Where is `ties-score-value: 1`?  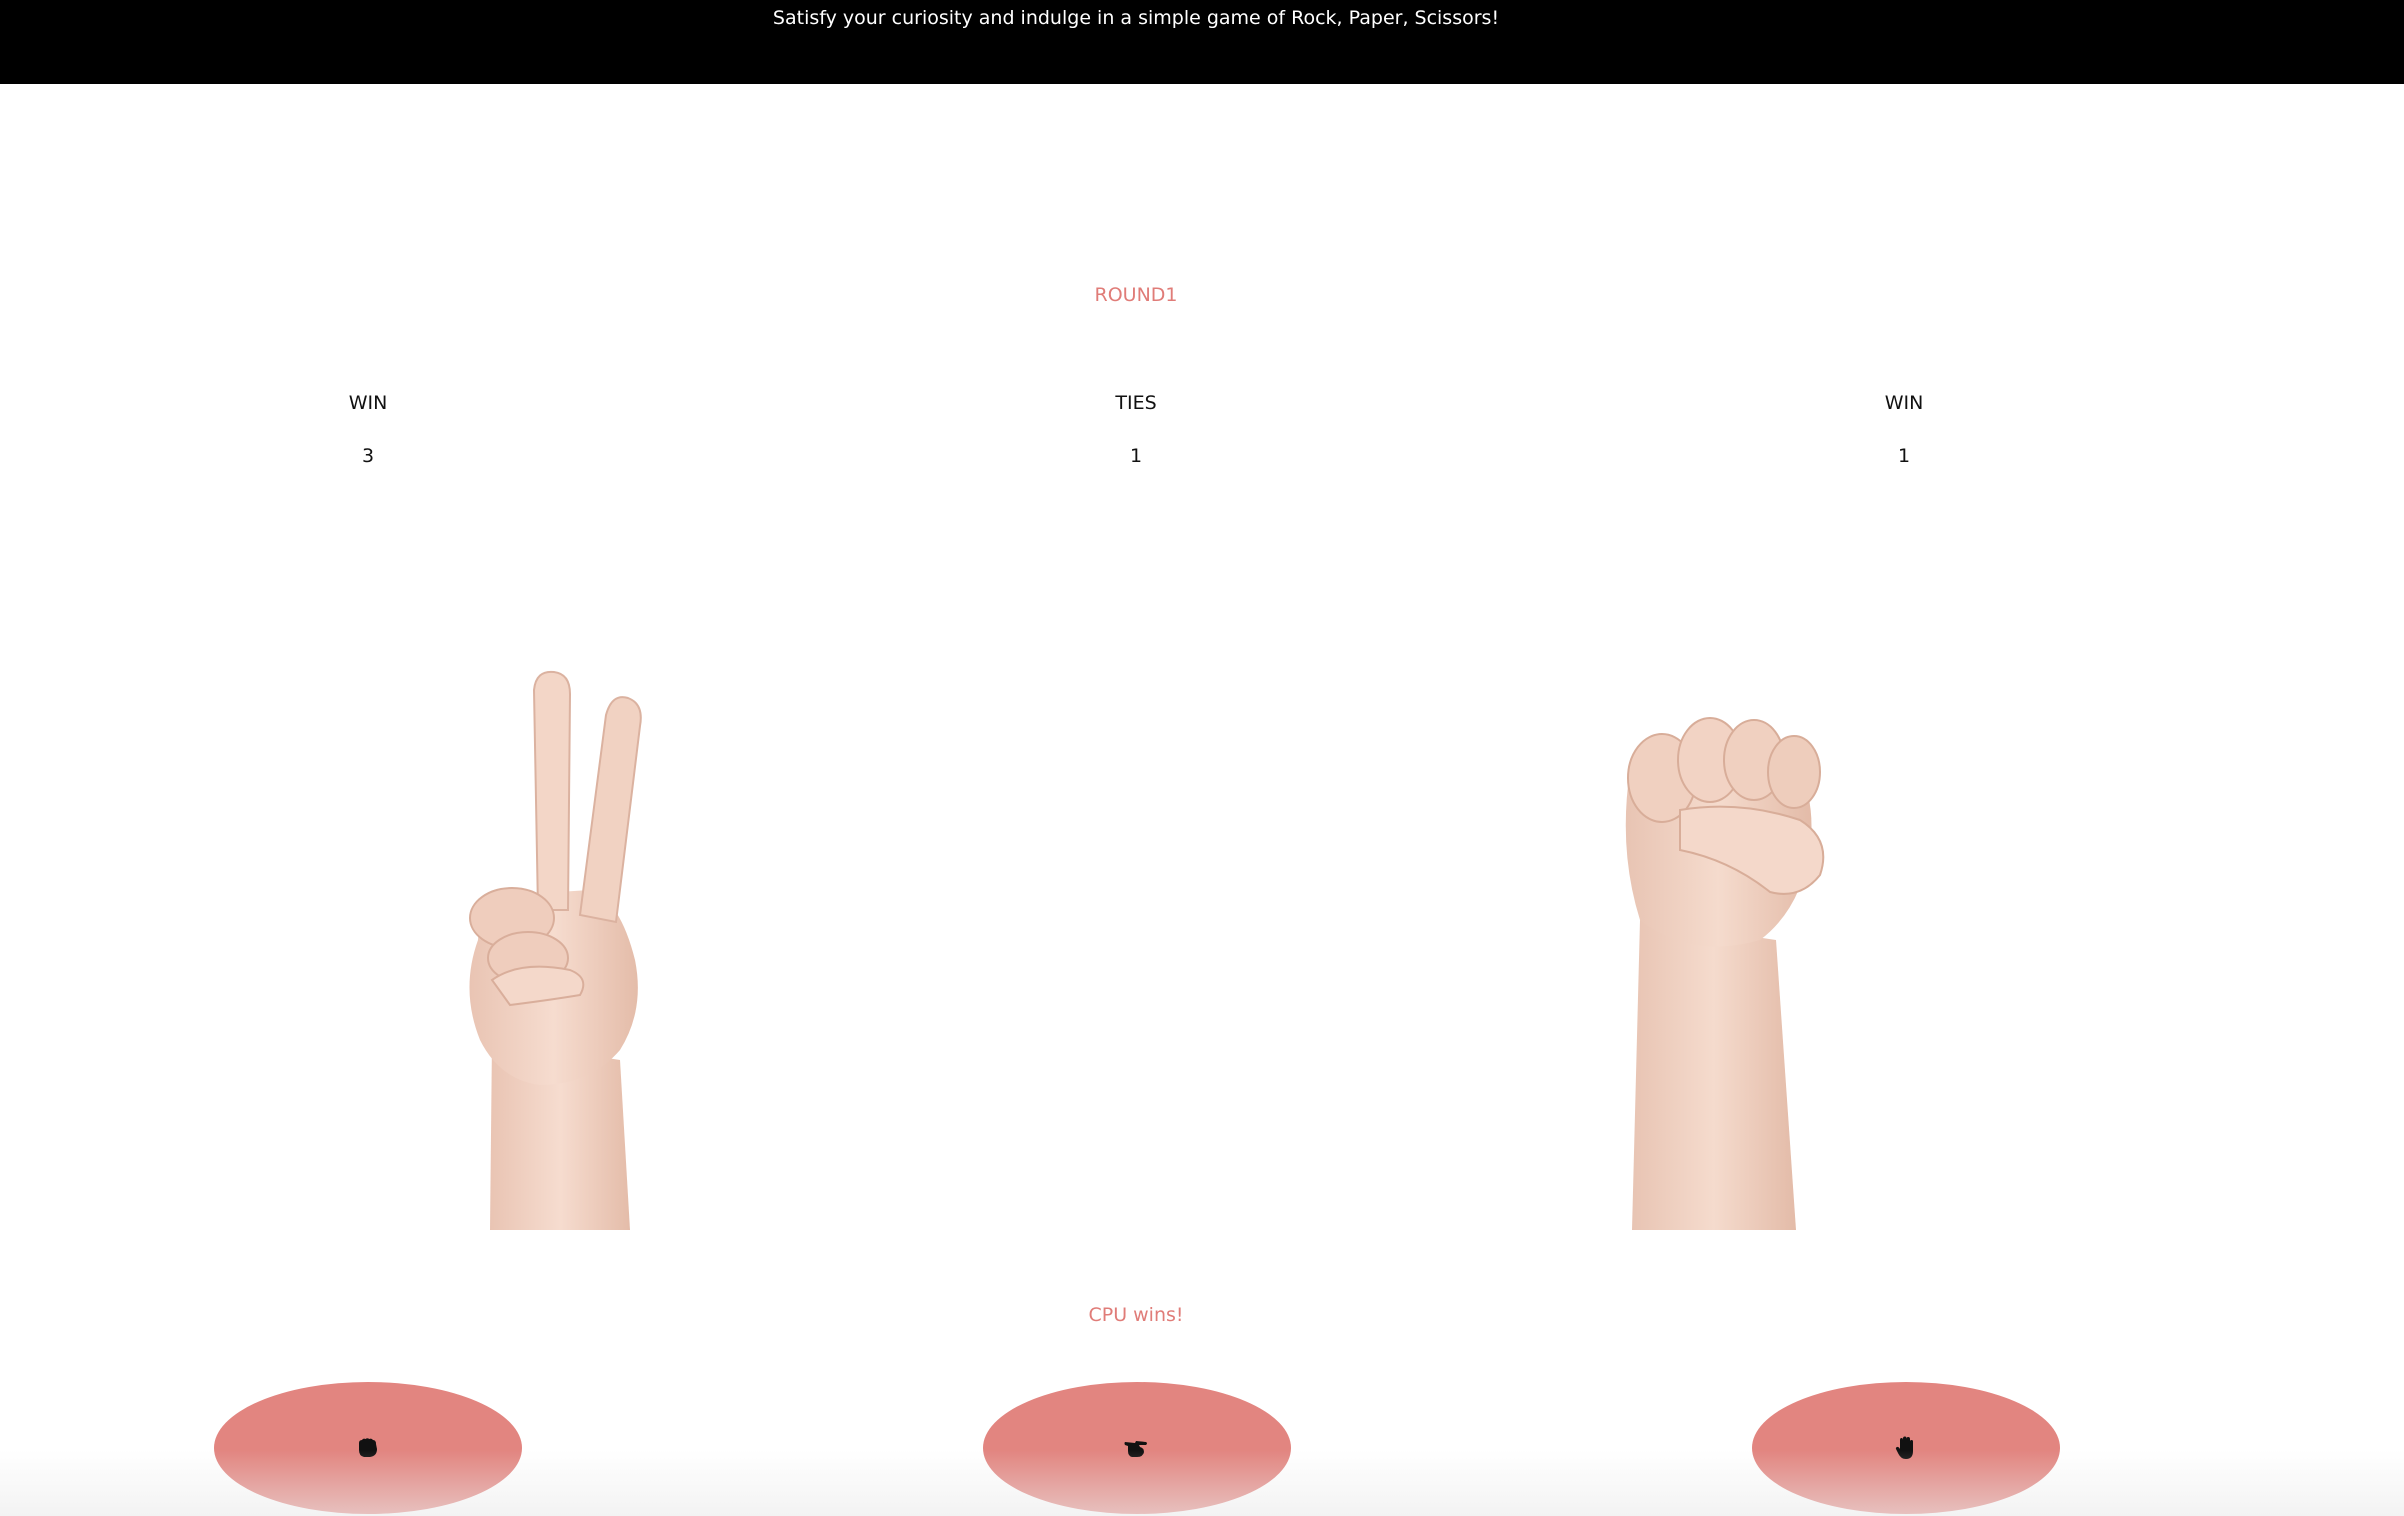
ties-score-value: 1 is located at coordinates (1136, 456).